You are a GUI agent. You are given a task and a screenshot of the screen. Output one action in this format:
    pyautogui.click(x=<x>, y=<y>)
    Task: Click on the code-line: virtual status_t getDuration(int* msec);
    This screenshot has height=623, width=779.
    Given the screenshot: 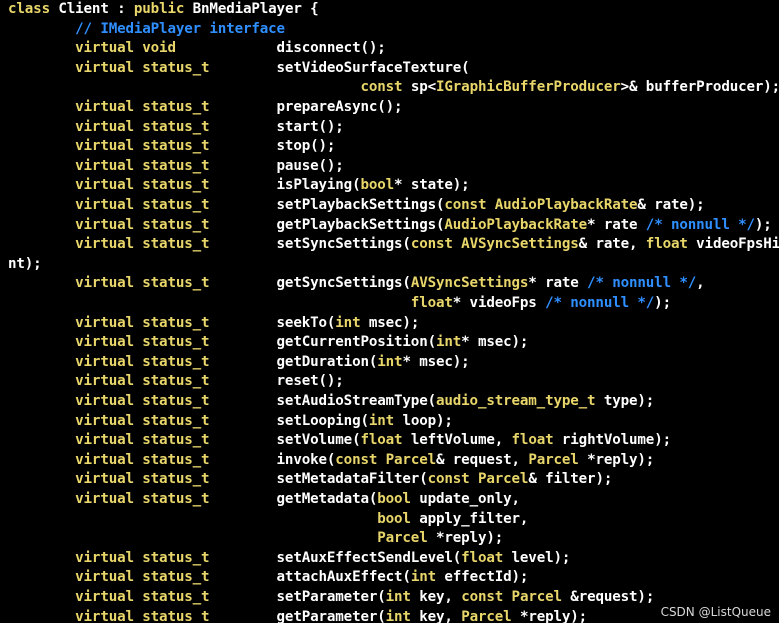 What is the action you would take?
    pyautogui.click(x=239, y=363)
    